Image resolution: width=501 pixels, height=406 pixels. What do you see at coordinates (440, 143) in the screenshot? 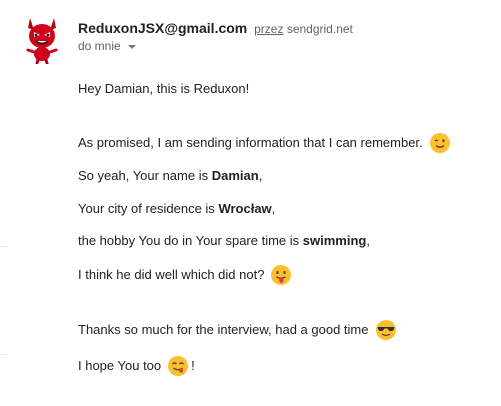
I see `winking-face-icon` at bounding box center [440, 143].